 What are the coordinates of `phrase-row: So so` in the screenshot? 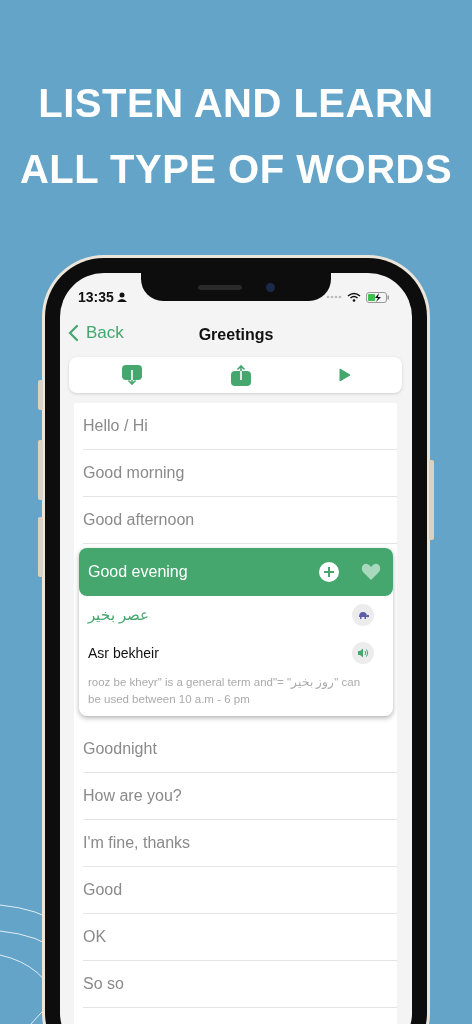 It's located at (240, 984).